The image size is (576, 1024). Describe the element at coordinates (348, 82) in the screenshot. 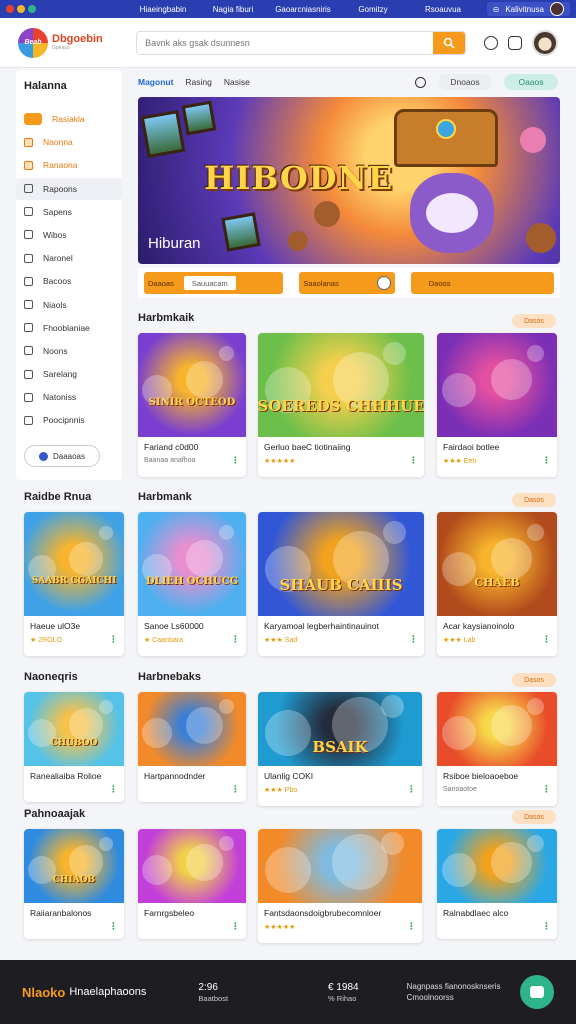

I see `content-tabs: Magonut Rasing Nasise Dnoaos Oaaos` at that location.